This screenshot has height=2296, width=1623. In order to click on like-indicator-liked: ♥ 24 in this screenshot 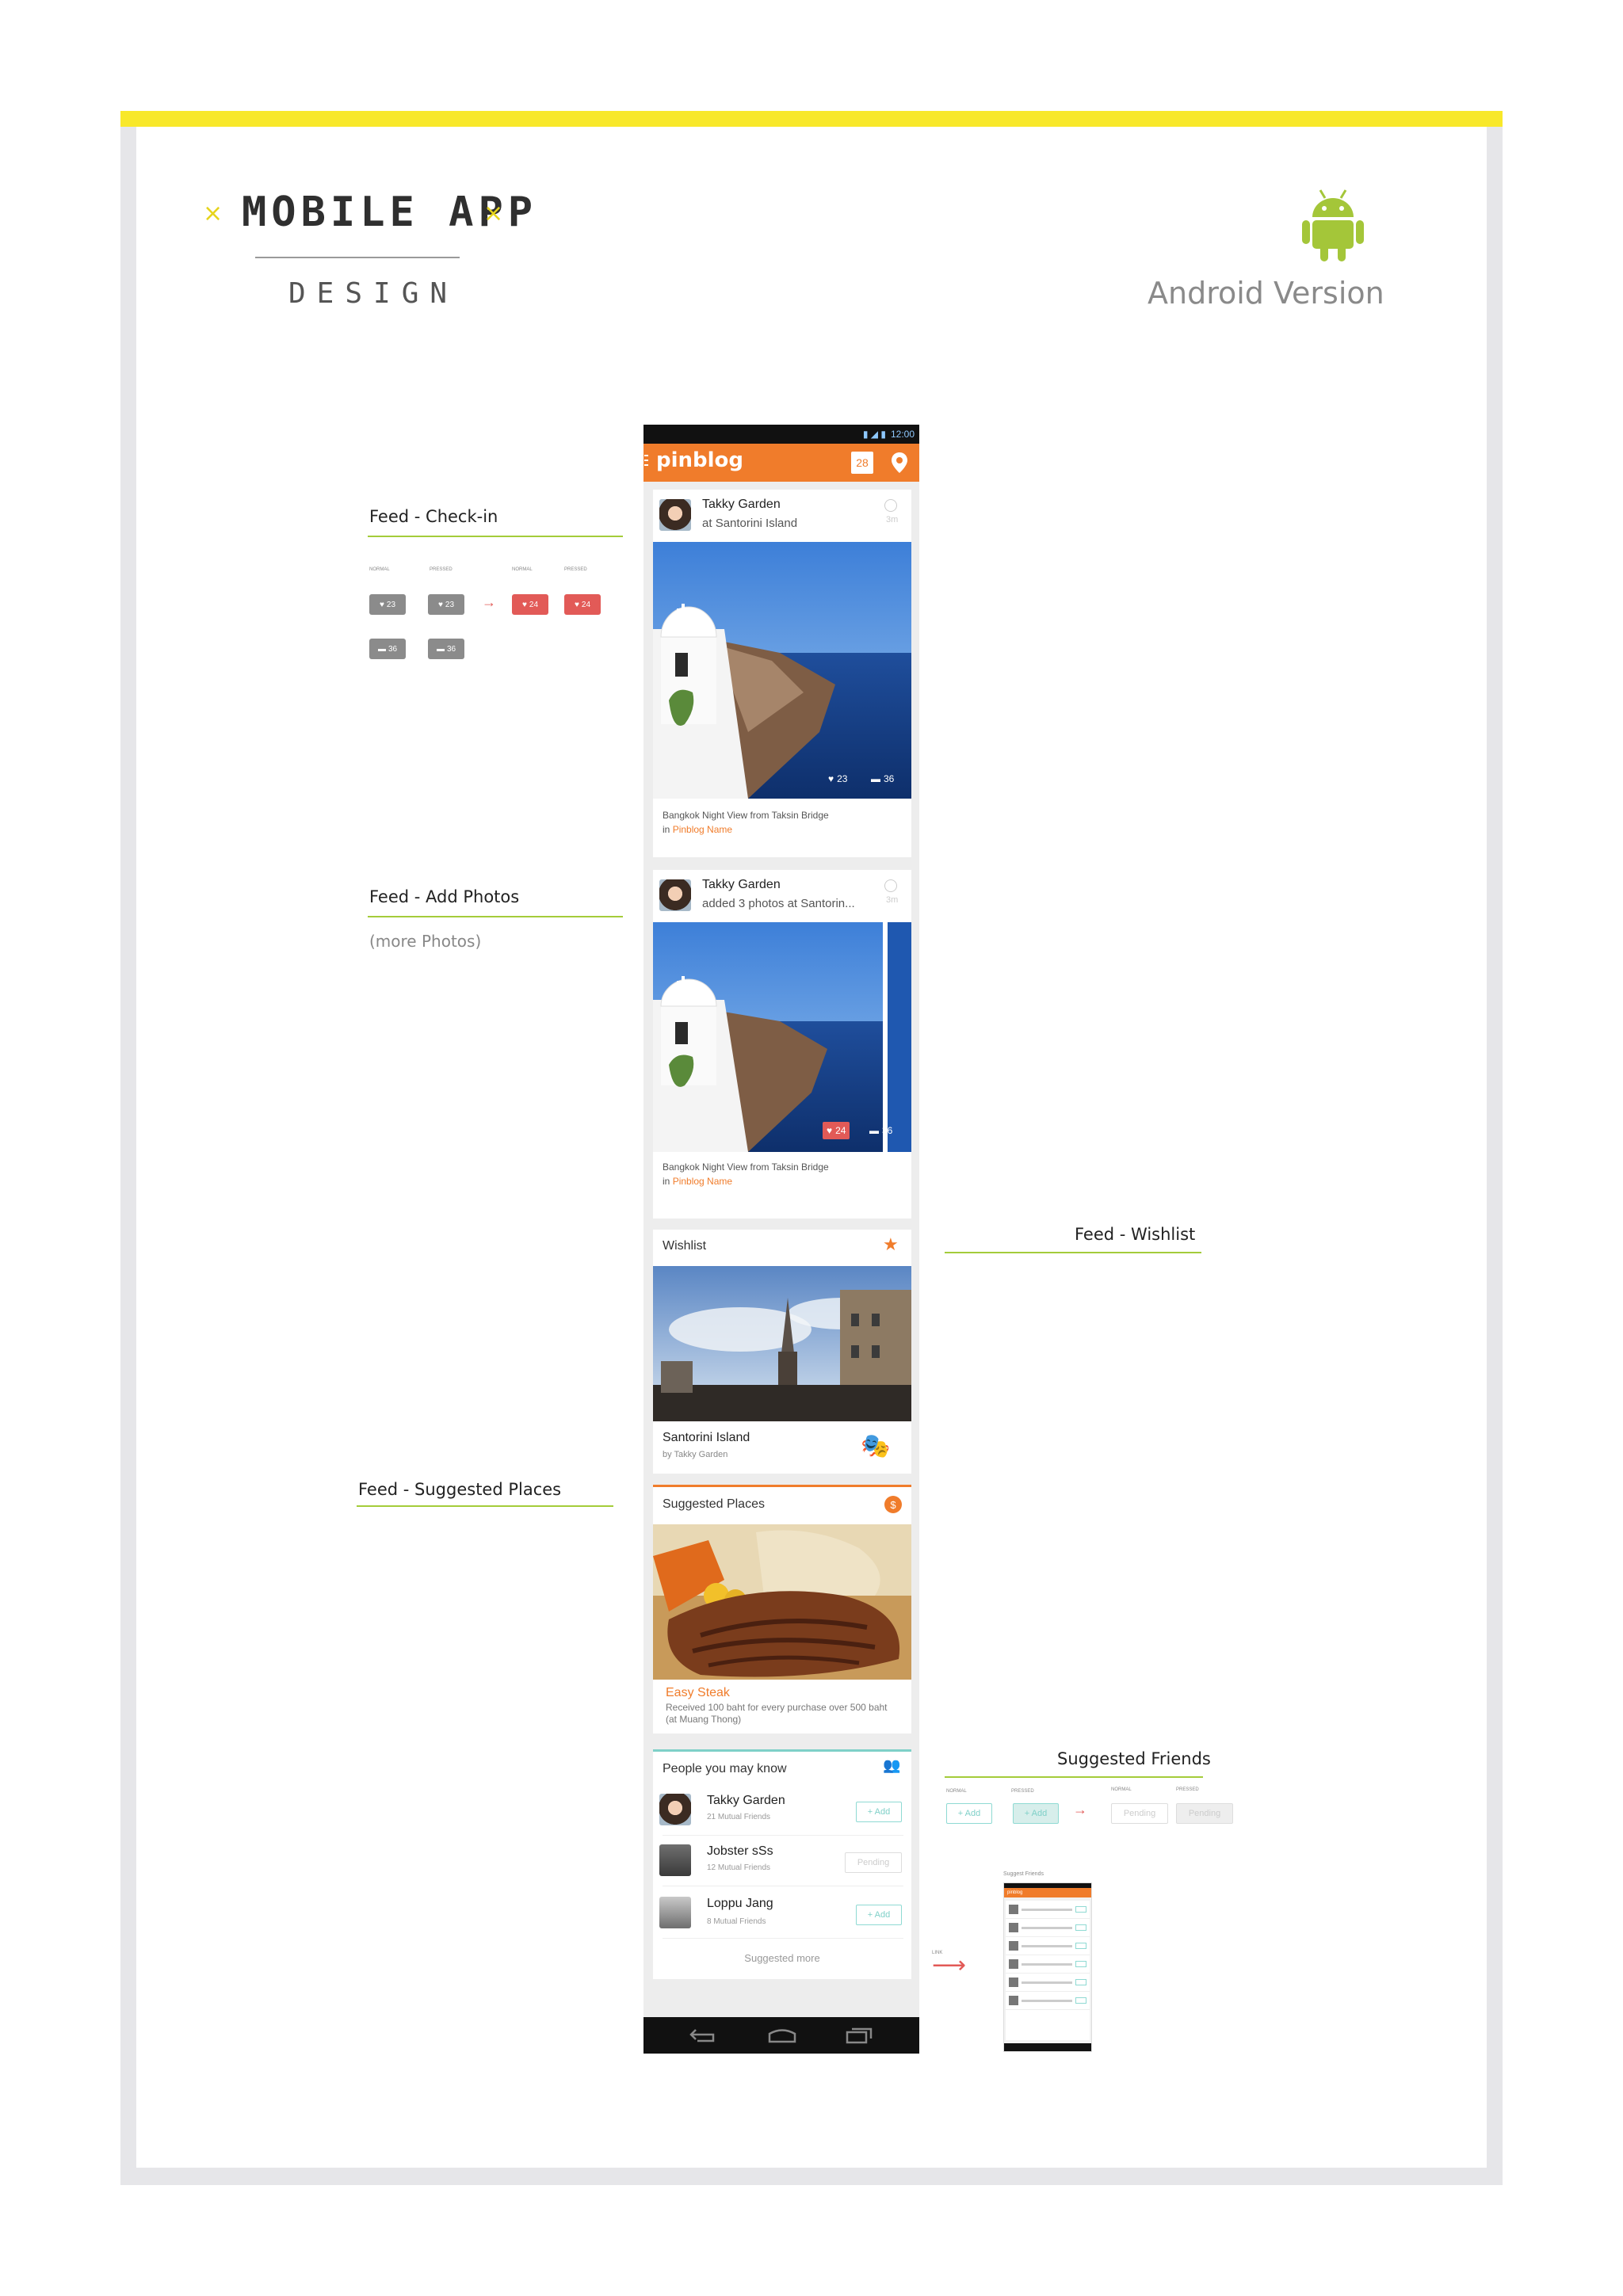, I will do `click(836, 1130)`.